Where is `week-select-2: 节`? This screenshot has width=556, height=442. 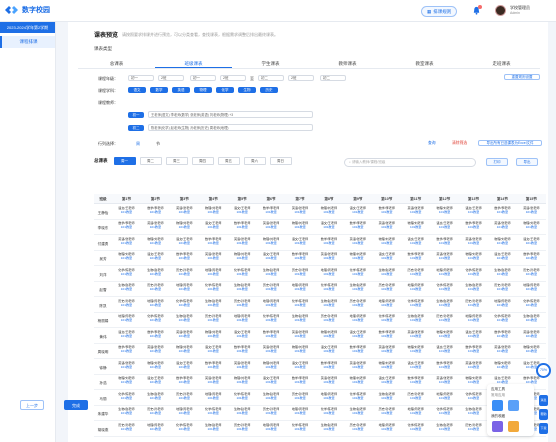
week-select-2: 节 is located at coordinates (158, 144).